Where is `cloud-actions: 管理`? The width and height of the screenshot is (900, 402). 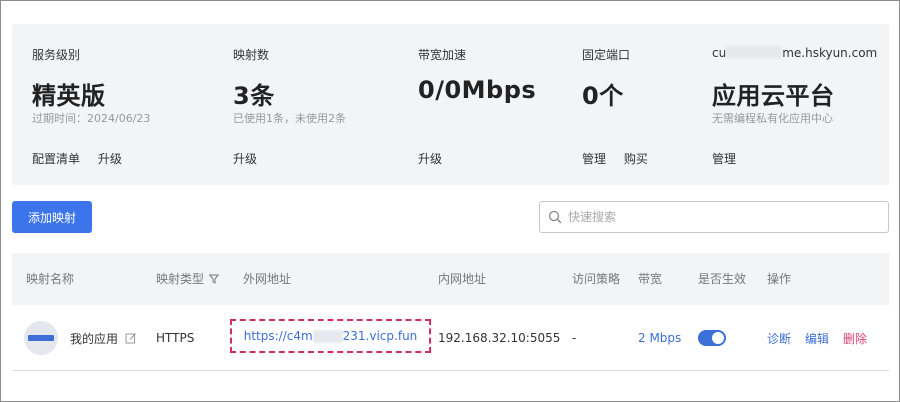
cloud-actions: 管理 is located at coordinates (731, 158).